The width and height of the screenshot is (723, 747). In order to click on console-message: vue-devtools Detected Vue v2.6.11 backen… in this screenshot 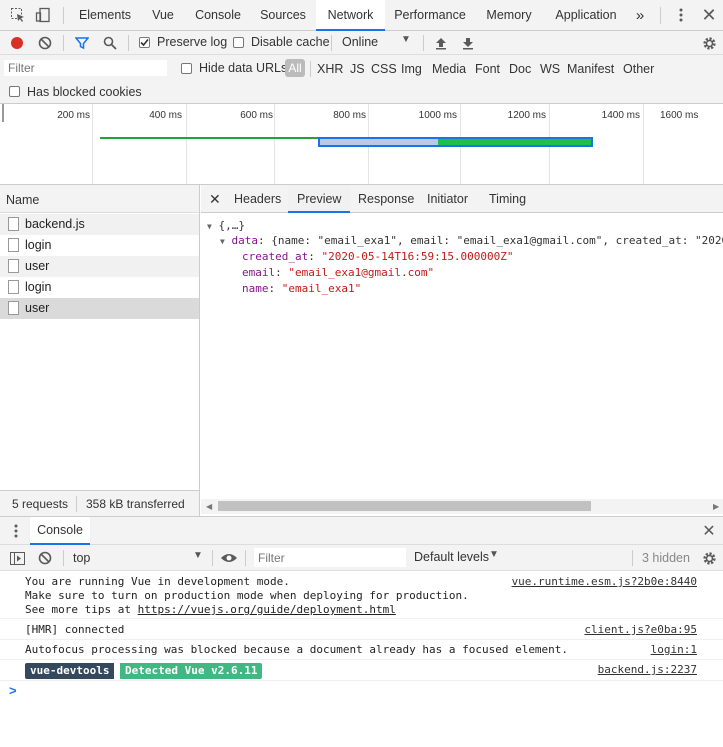, I will do `click(361, 670)`.